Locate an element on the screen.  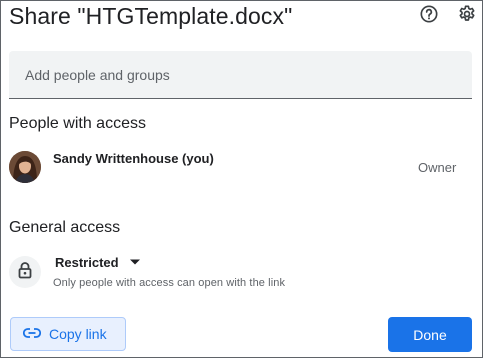
add-people-input is located at coordinates (240, 74).